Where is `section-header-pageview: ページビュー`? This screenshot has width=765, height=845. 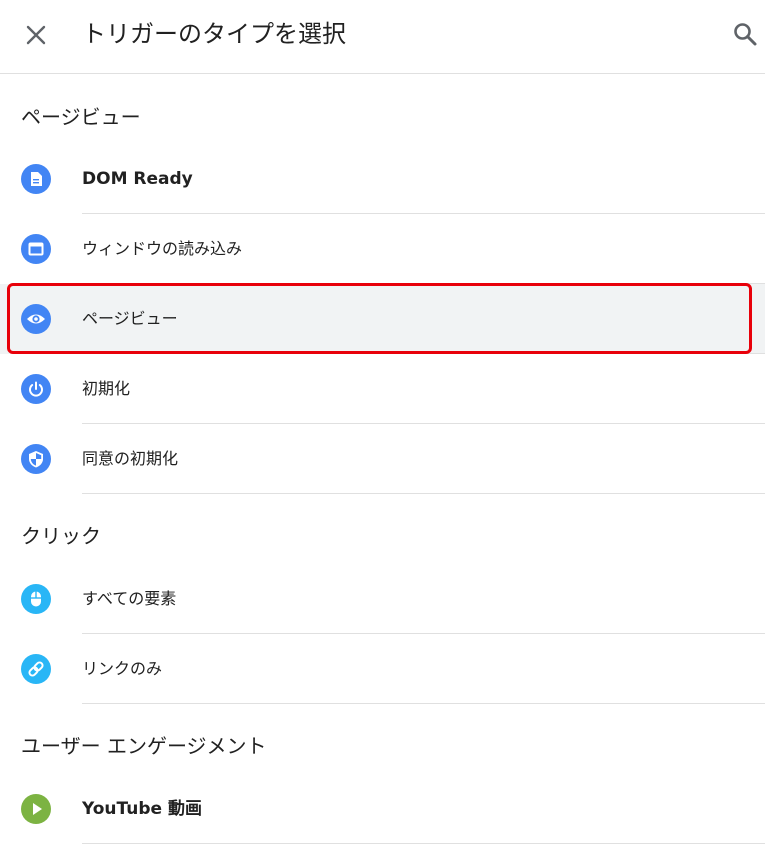 section-header-pageview: ページビュー is located at coordinates (81, 117).